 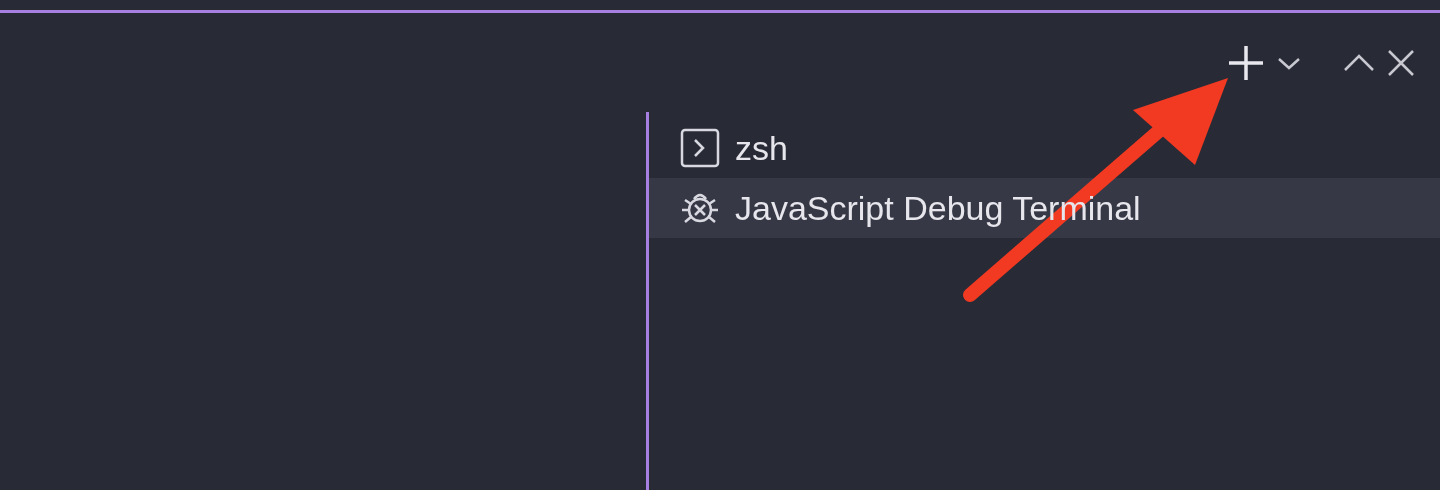 What do you see at coordinates (1044, 148) in the screenshot?
I see `terminal-list-item: zsh` at bounding box center [1044, 148].